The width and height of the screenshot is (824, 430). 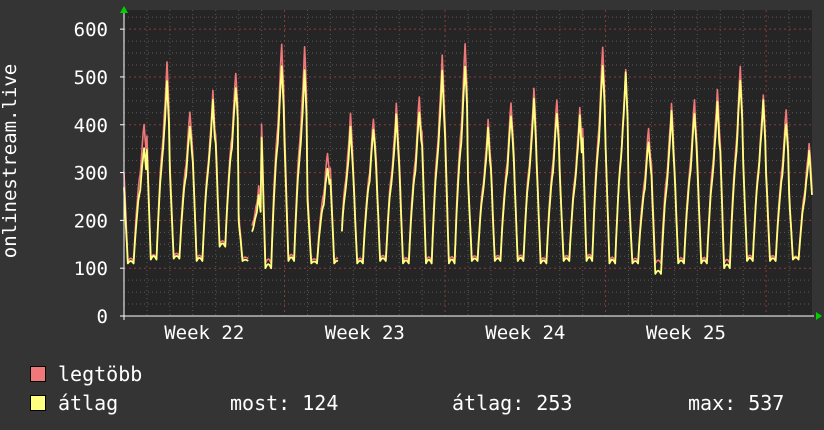 I want to click on y-tick-label: 100, so click(x=91, y=269).